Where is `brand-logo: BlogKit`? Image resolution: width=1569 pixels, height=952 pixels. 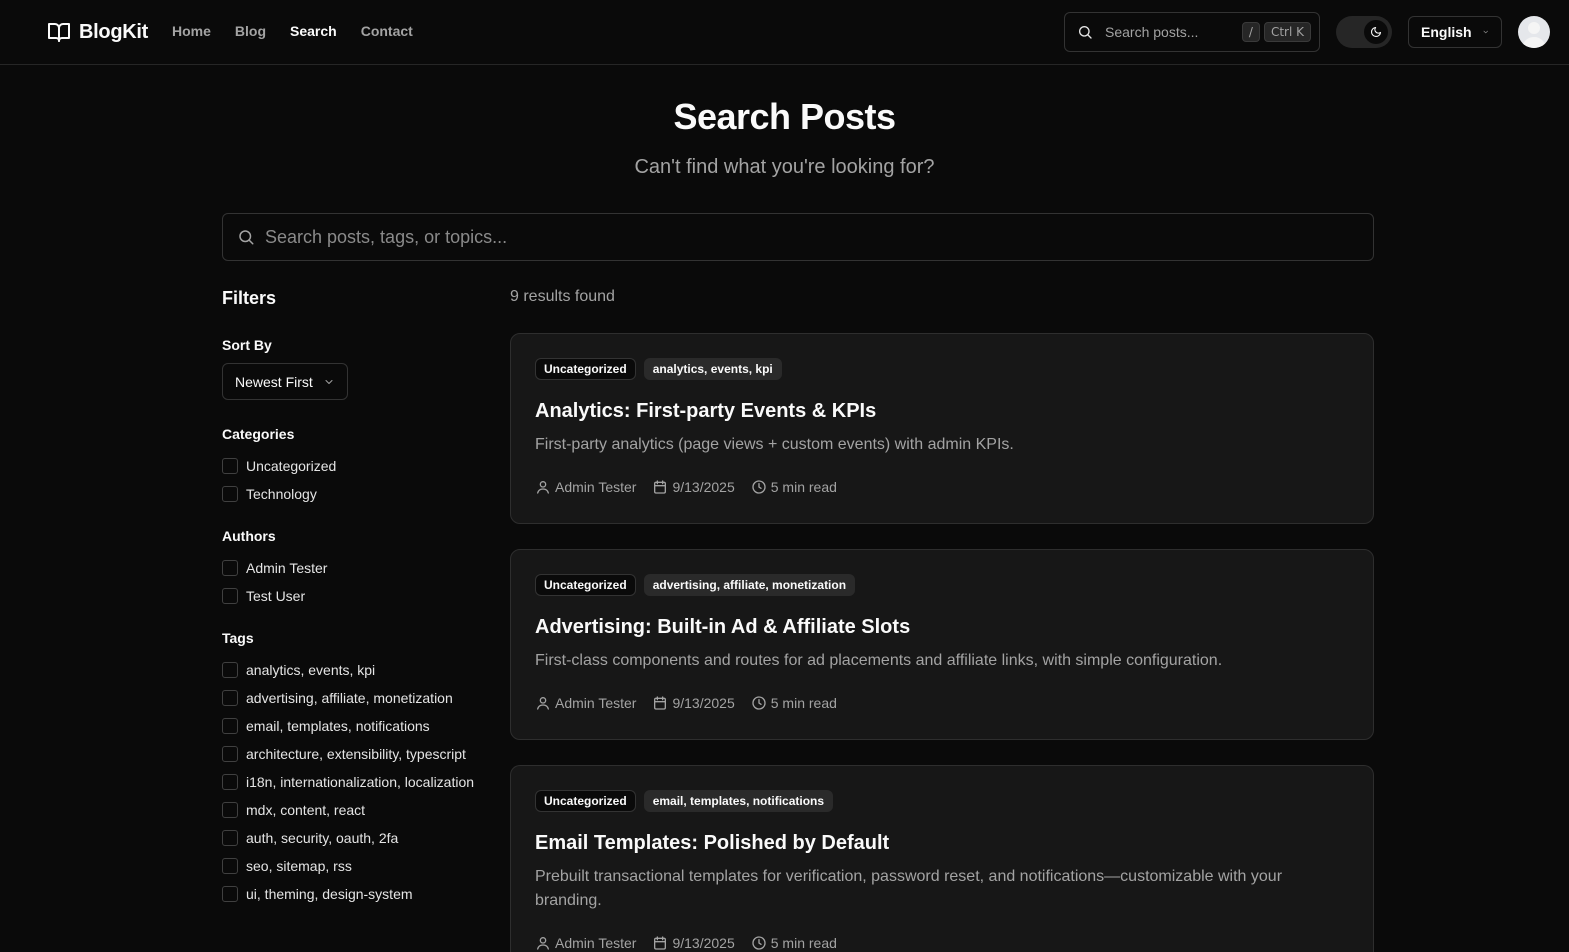 brand-logo: BlogKit is located at coordinates (97, 32).